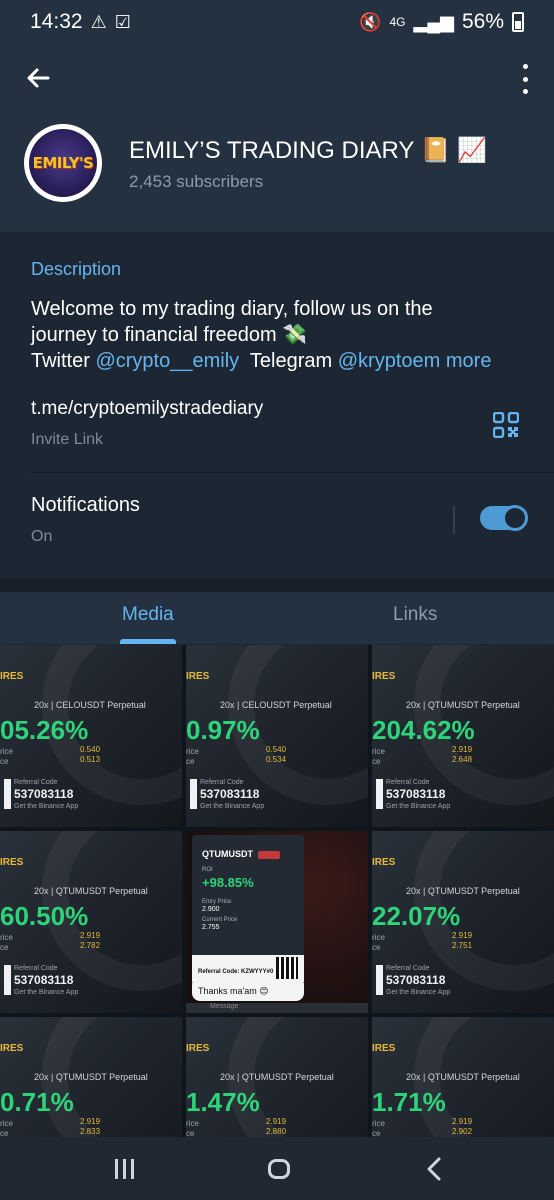 The width and height of the screenshot is (554, 1200). Describe the element at coordinates (124, 1169) in the screenshot. I see `recent-apps-icon` at that location.